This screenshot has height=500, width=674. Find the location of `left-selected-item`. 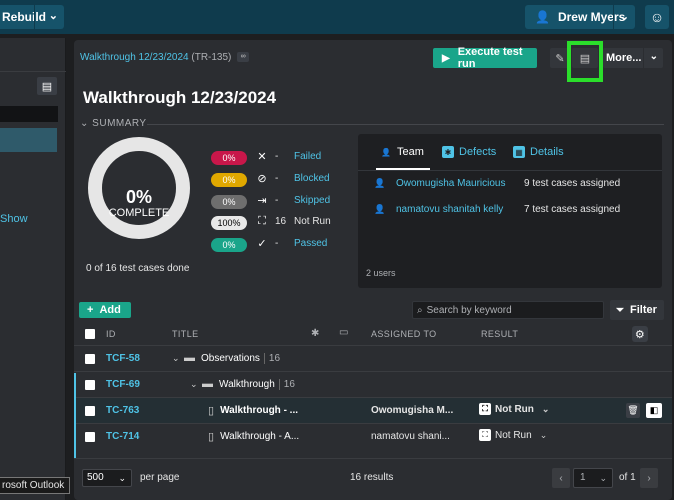

left-selected-item is located at coordinates (28, 140).